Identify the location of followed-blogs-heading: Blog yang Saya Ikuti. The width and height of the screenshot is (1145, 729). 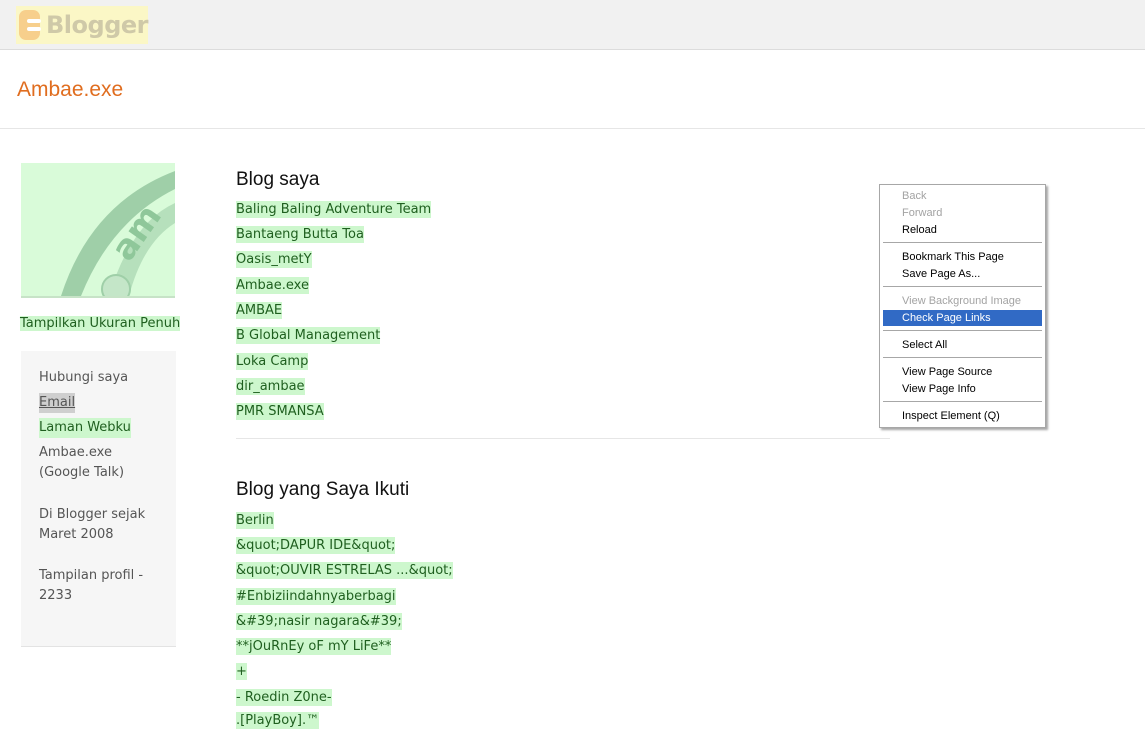
(323, 489).